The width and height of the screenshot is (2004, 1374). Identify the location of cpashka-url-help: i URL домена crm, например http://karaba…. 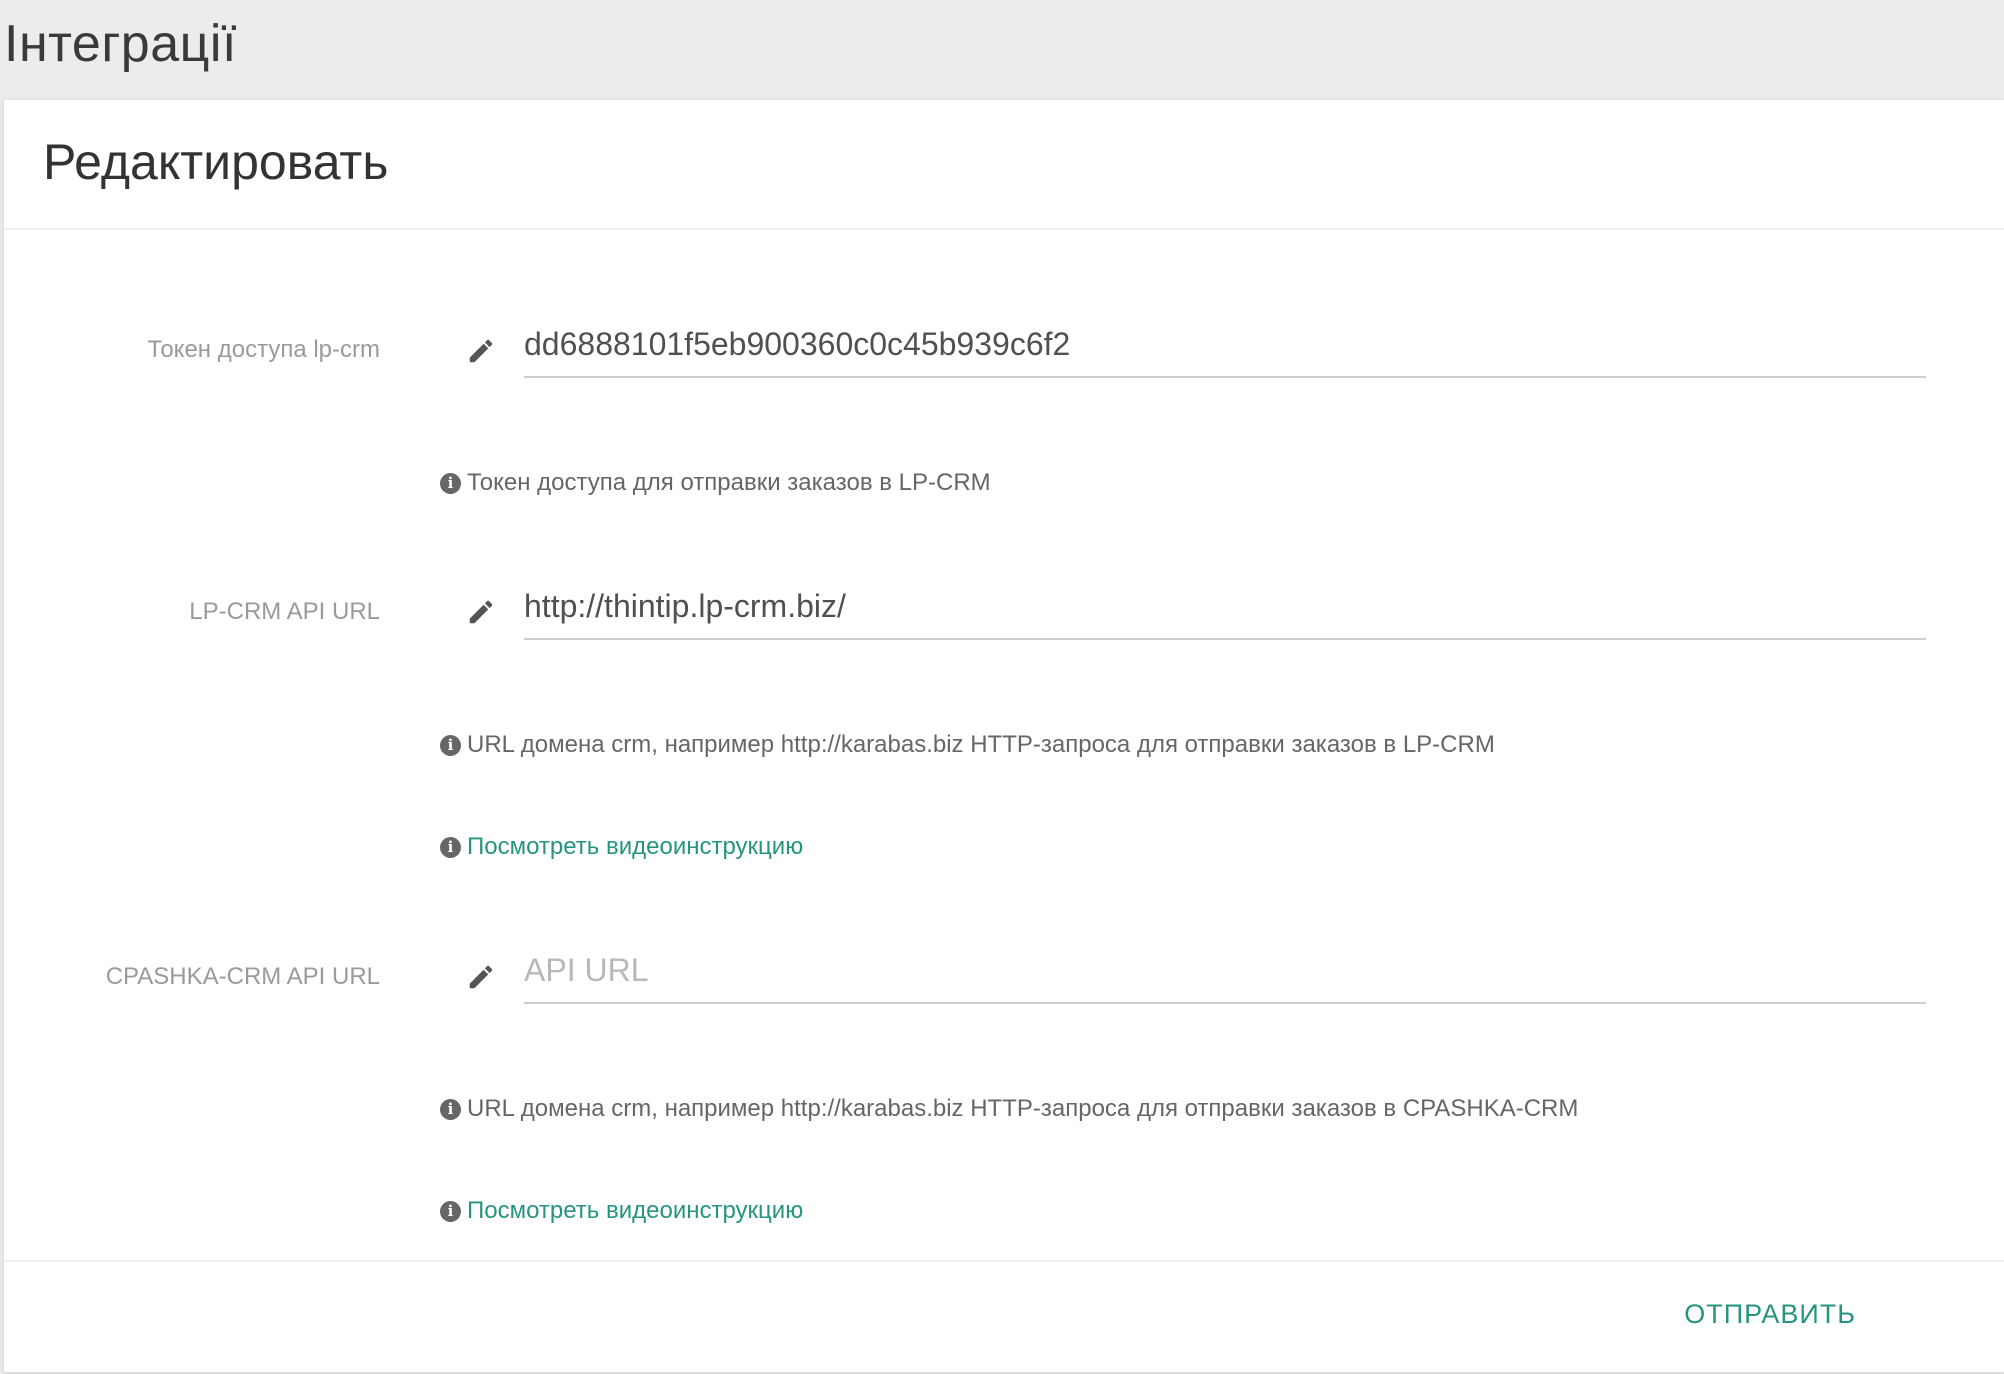
(1009, 1109).